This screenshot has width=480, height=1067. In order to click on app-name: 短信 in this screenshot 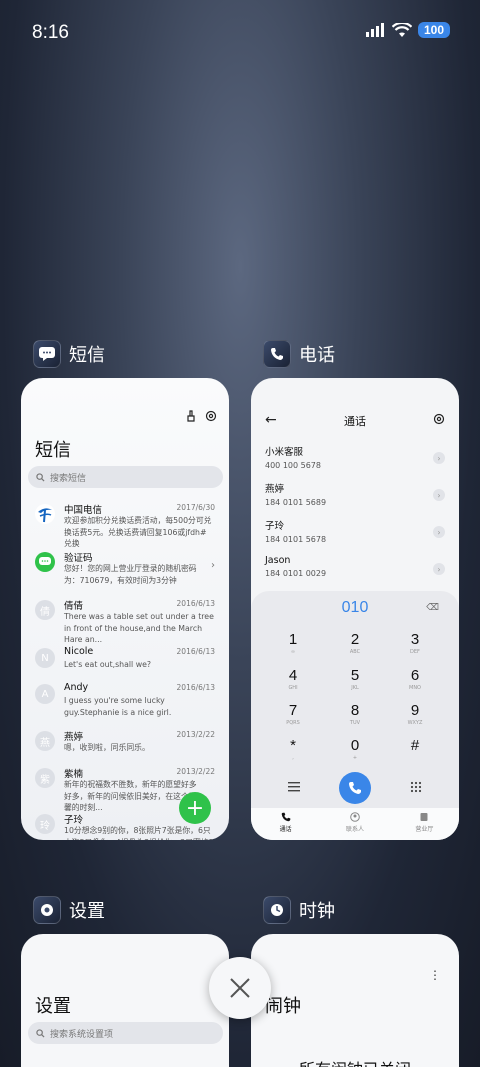, I will do `click(87, 355)`.